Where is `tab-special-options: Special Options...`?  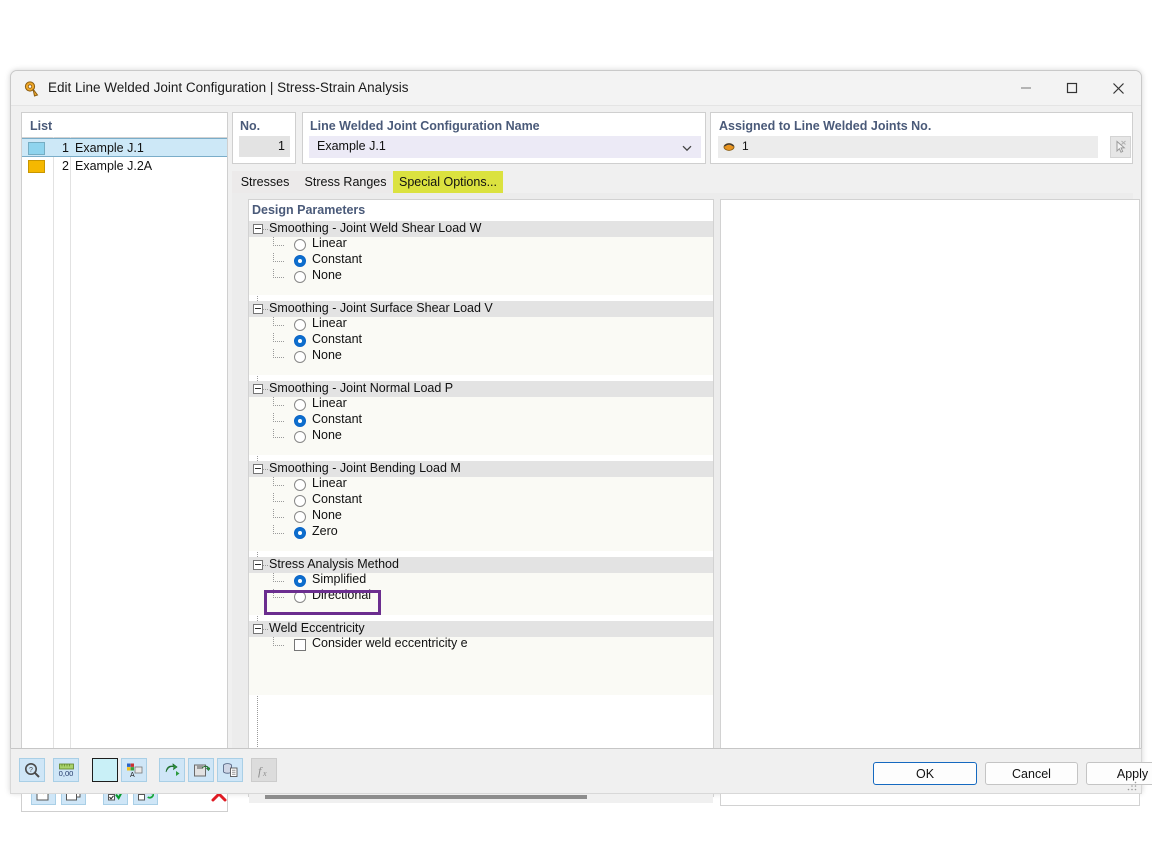 tab-special-options: Special Options... is located at coordinates (448, 182).